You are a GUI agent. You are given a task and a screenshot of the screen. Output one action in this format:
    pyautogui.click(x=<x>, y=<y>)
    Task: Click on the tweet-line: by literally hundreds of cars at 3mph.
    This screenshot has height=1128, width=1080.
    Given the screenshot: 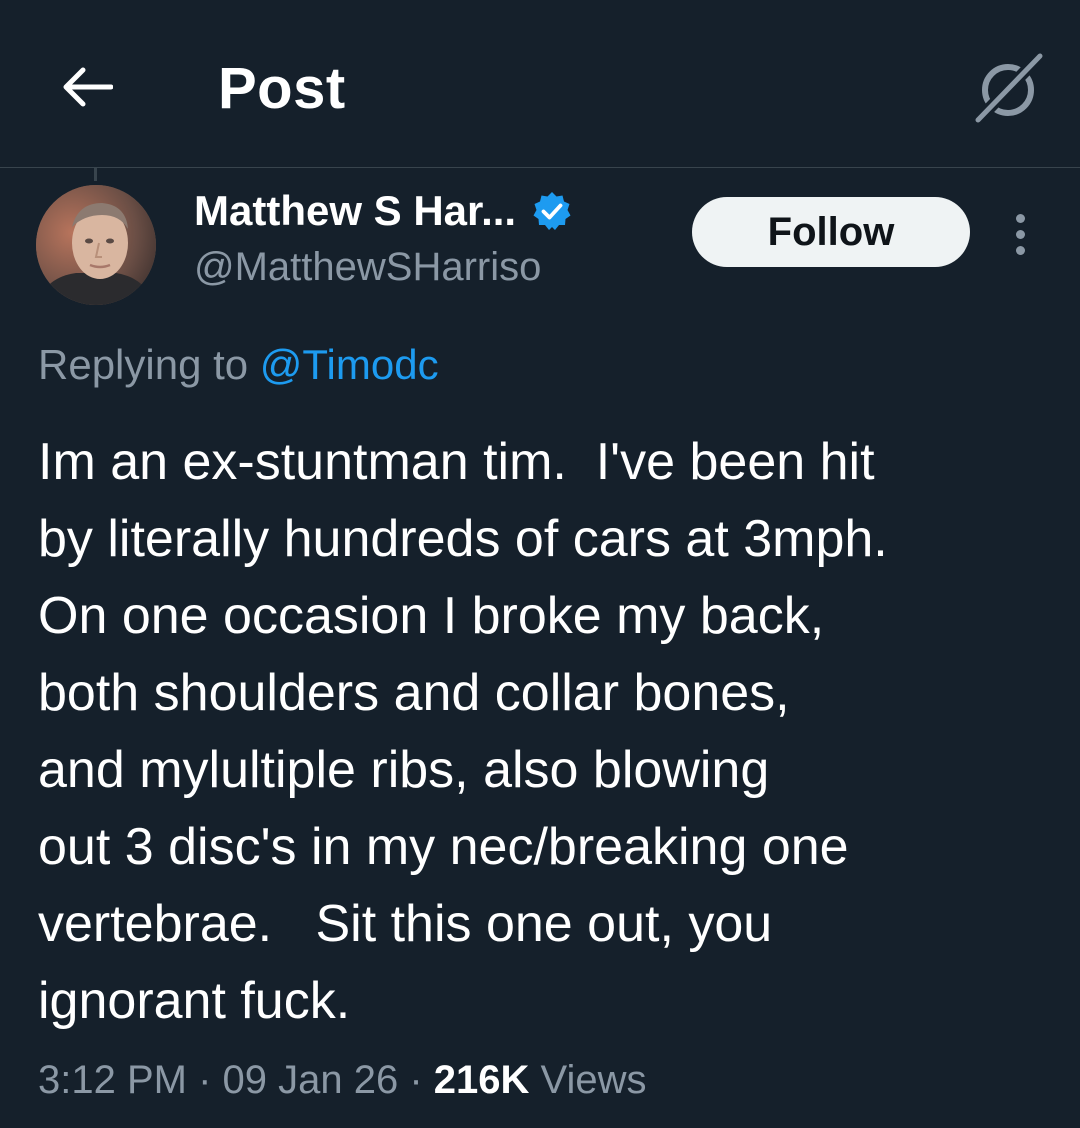 What is the action you would take?
    pyautogui.click(x=463, y=539)
    